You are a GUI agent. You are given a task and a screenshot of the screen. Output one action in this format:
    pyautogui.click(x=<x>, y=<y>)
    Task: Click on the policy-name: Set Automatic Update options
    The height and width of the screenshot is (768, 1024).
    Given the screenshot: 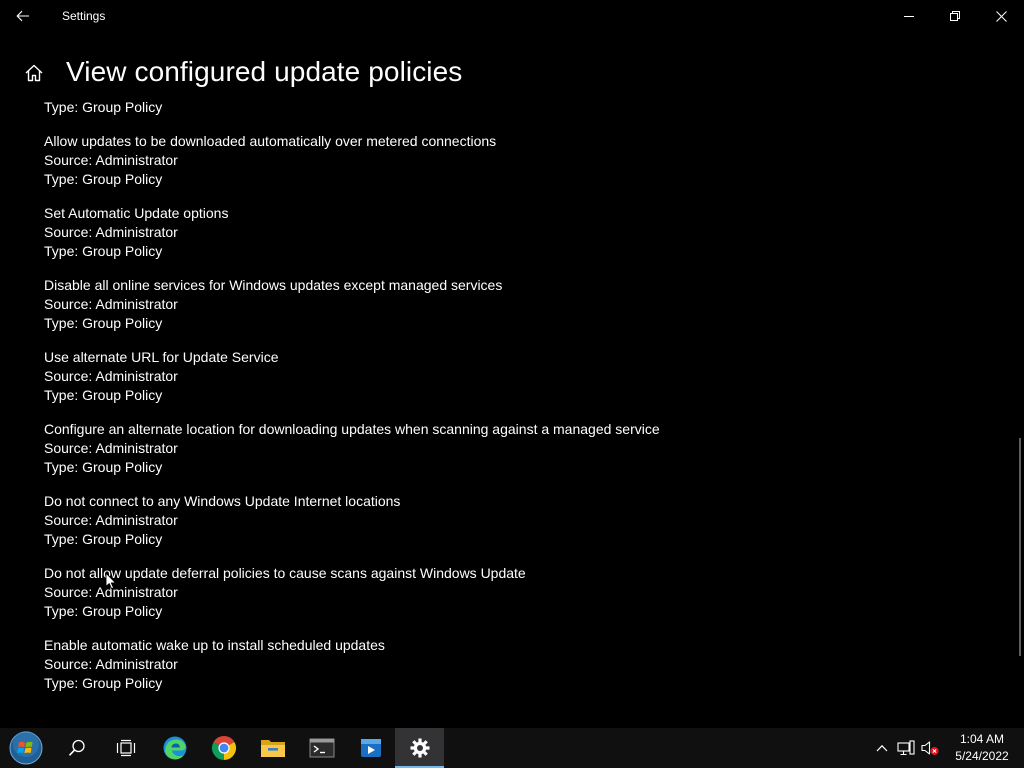 What is the action you would take?
    pyautogui.click(x=136, y=213)
    